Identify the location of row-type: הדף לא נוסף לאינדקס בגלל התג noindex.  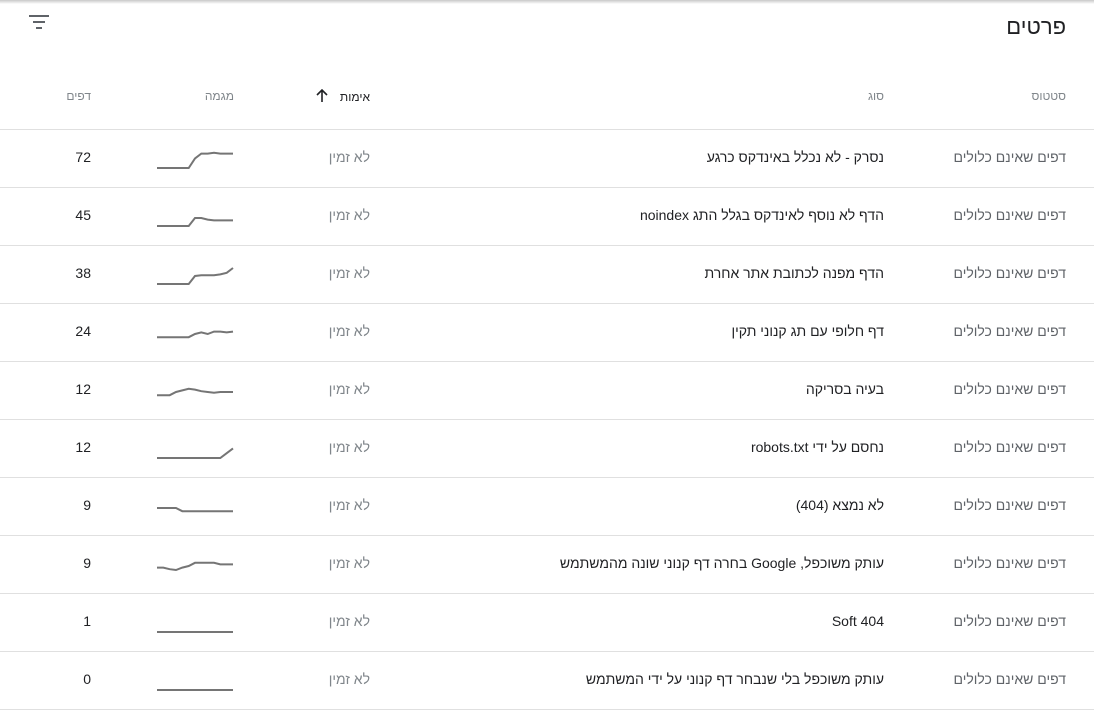
(761, 215).